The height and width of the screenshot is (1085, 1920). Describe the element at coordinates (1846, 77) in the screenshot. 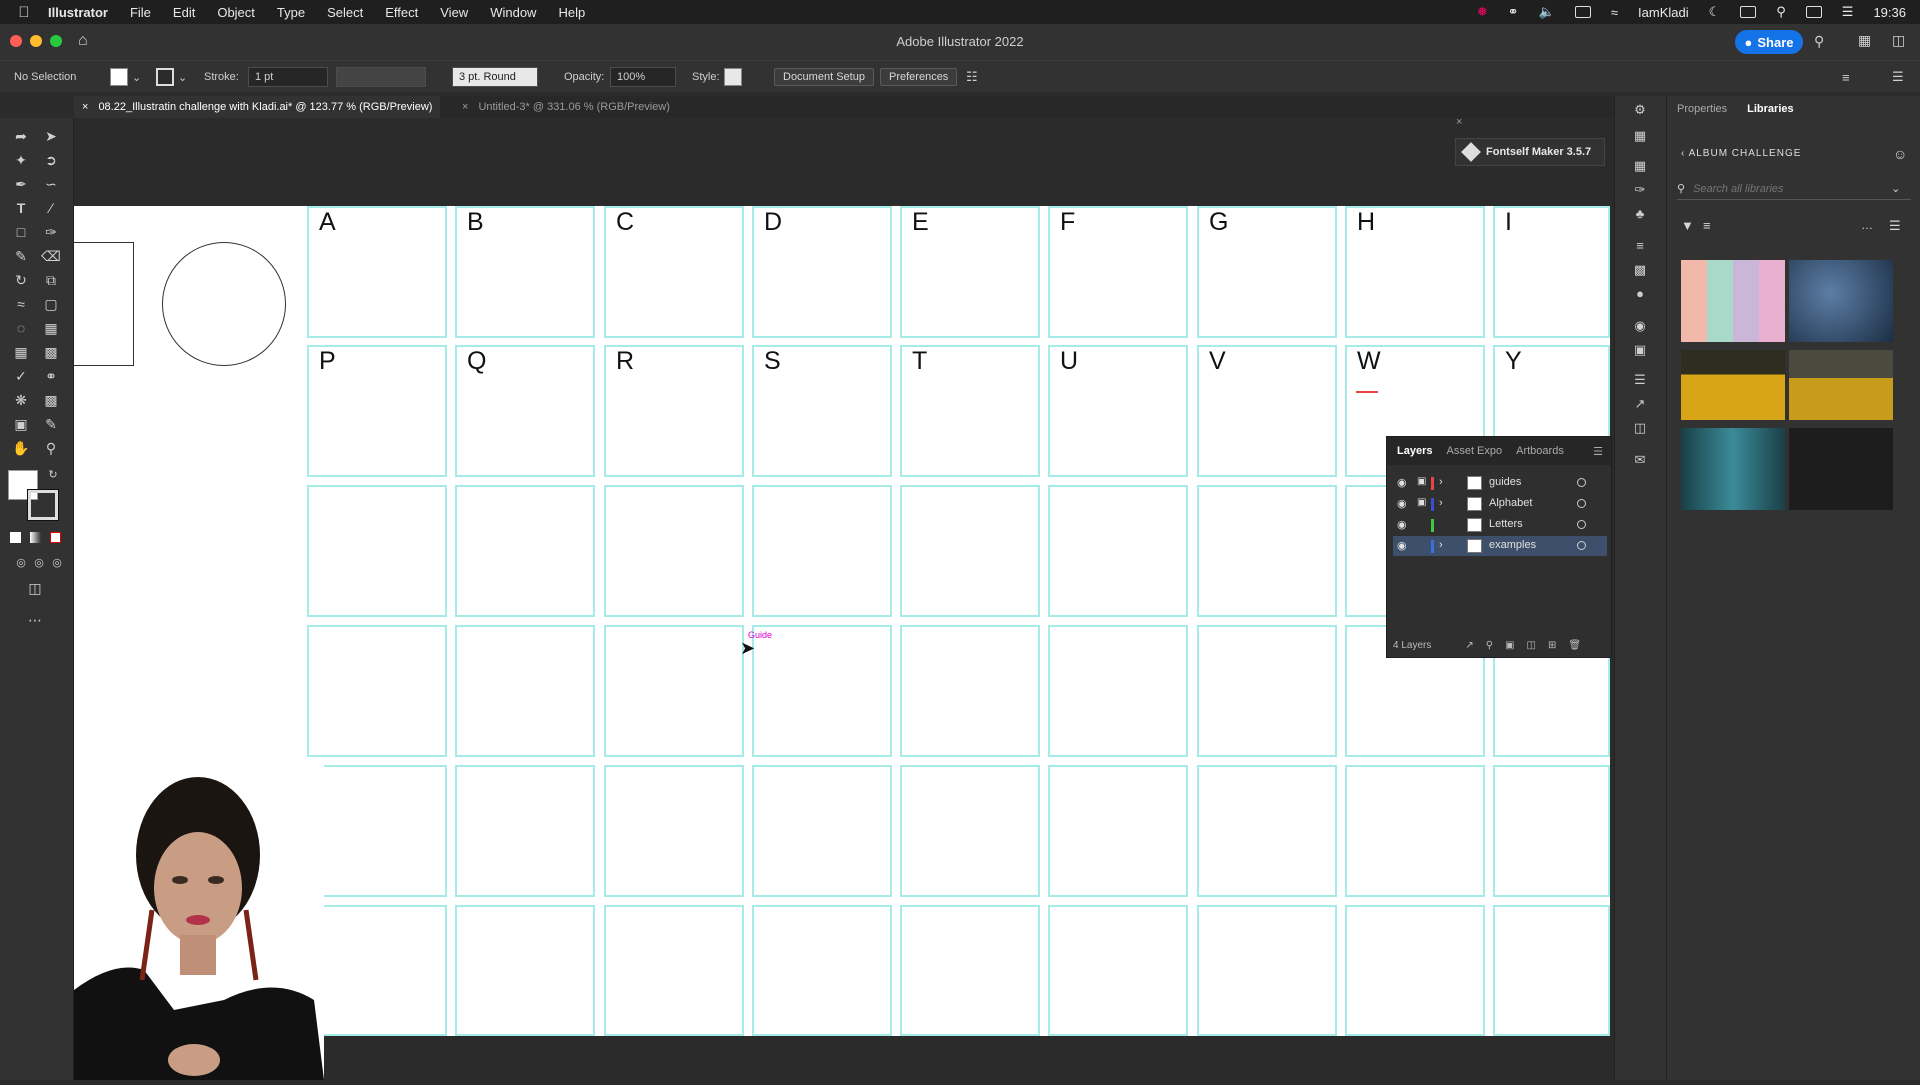

I see `align-icon: ≡` at that location.